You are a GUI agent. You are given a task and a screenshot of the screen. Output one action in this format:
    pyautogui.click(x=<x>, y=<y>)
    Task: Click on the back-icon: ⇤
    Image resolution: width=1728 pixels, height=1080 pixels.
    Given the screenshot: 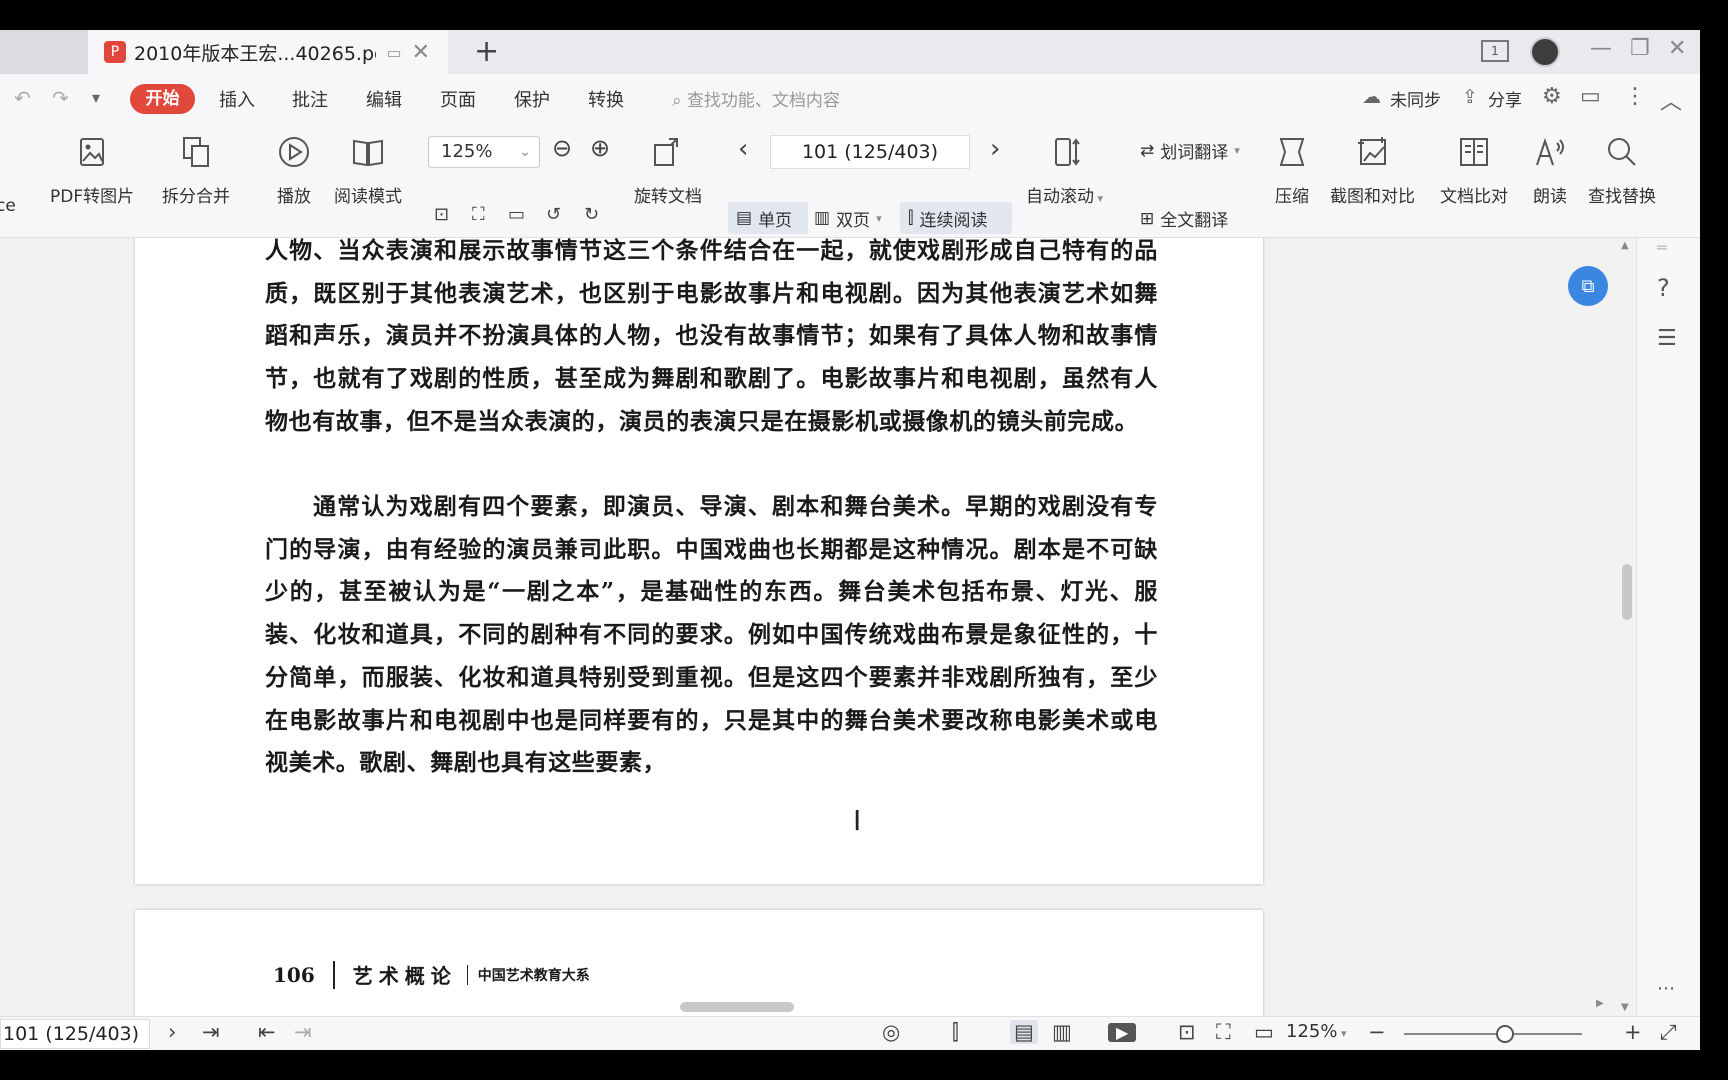 What is the action you would take?
    pyautogui.click(x=267, y=1032)
    